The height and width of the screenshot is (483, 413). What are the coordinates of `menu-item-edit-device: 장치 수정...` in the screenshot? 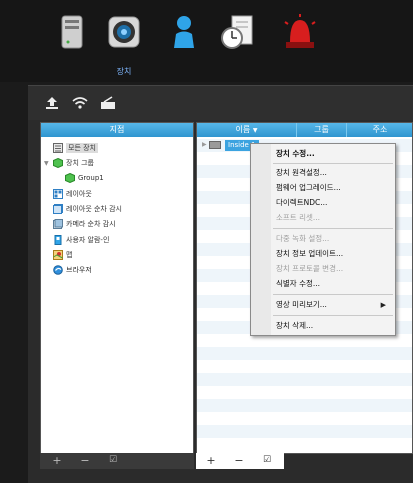 It's located at (295, 154).